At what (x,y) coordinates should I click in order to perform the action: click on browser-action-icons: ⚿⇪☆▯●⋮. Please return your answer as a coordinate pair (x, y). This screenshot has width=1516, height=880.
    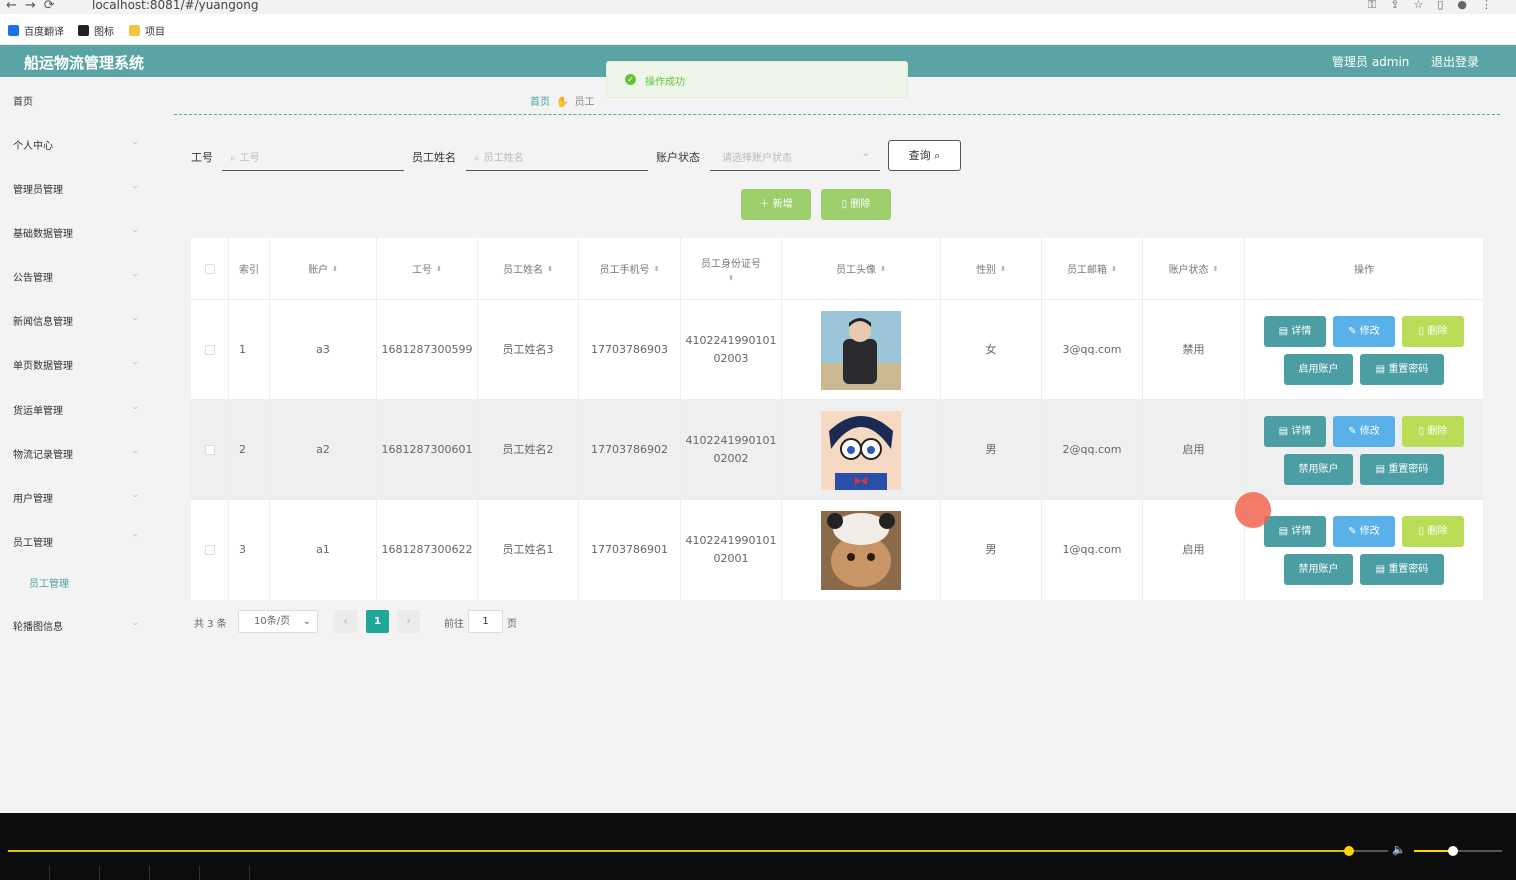
    Looking at the image, I should click on (1437, 6).